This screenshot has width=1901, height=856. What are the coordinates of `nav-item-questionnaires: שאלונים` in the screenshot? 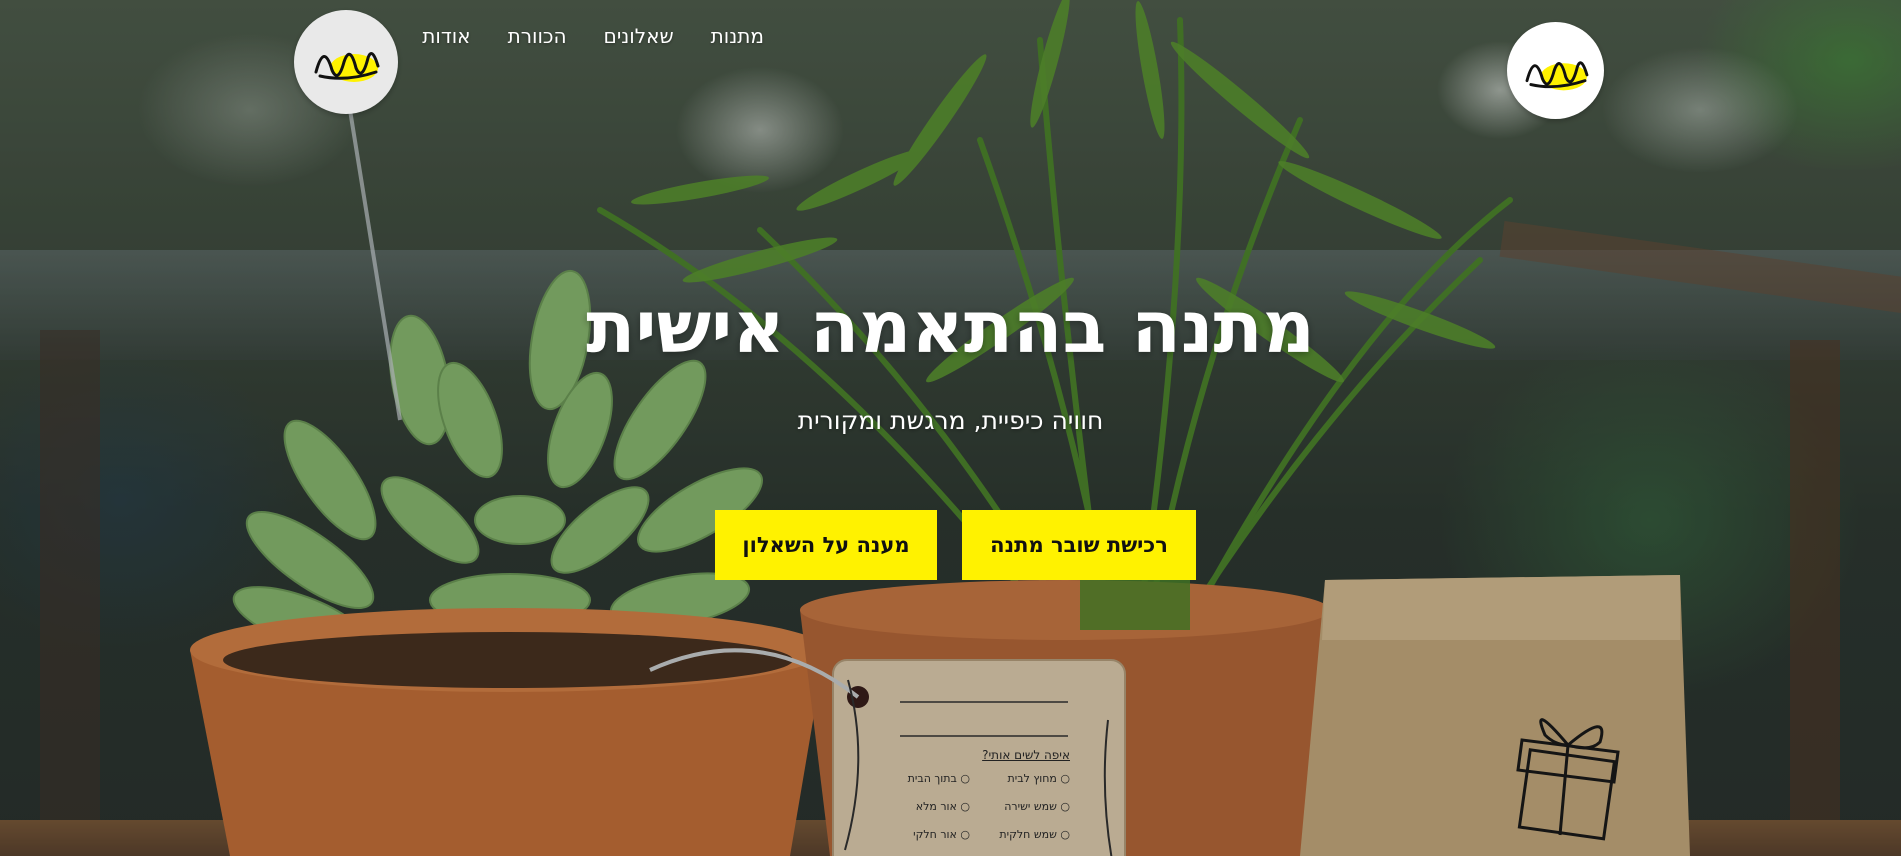 It's located at (639, 36).